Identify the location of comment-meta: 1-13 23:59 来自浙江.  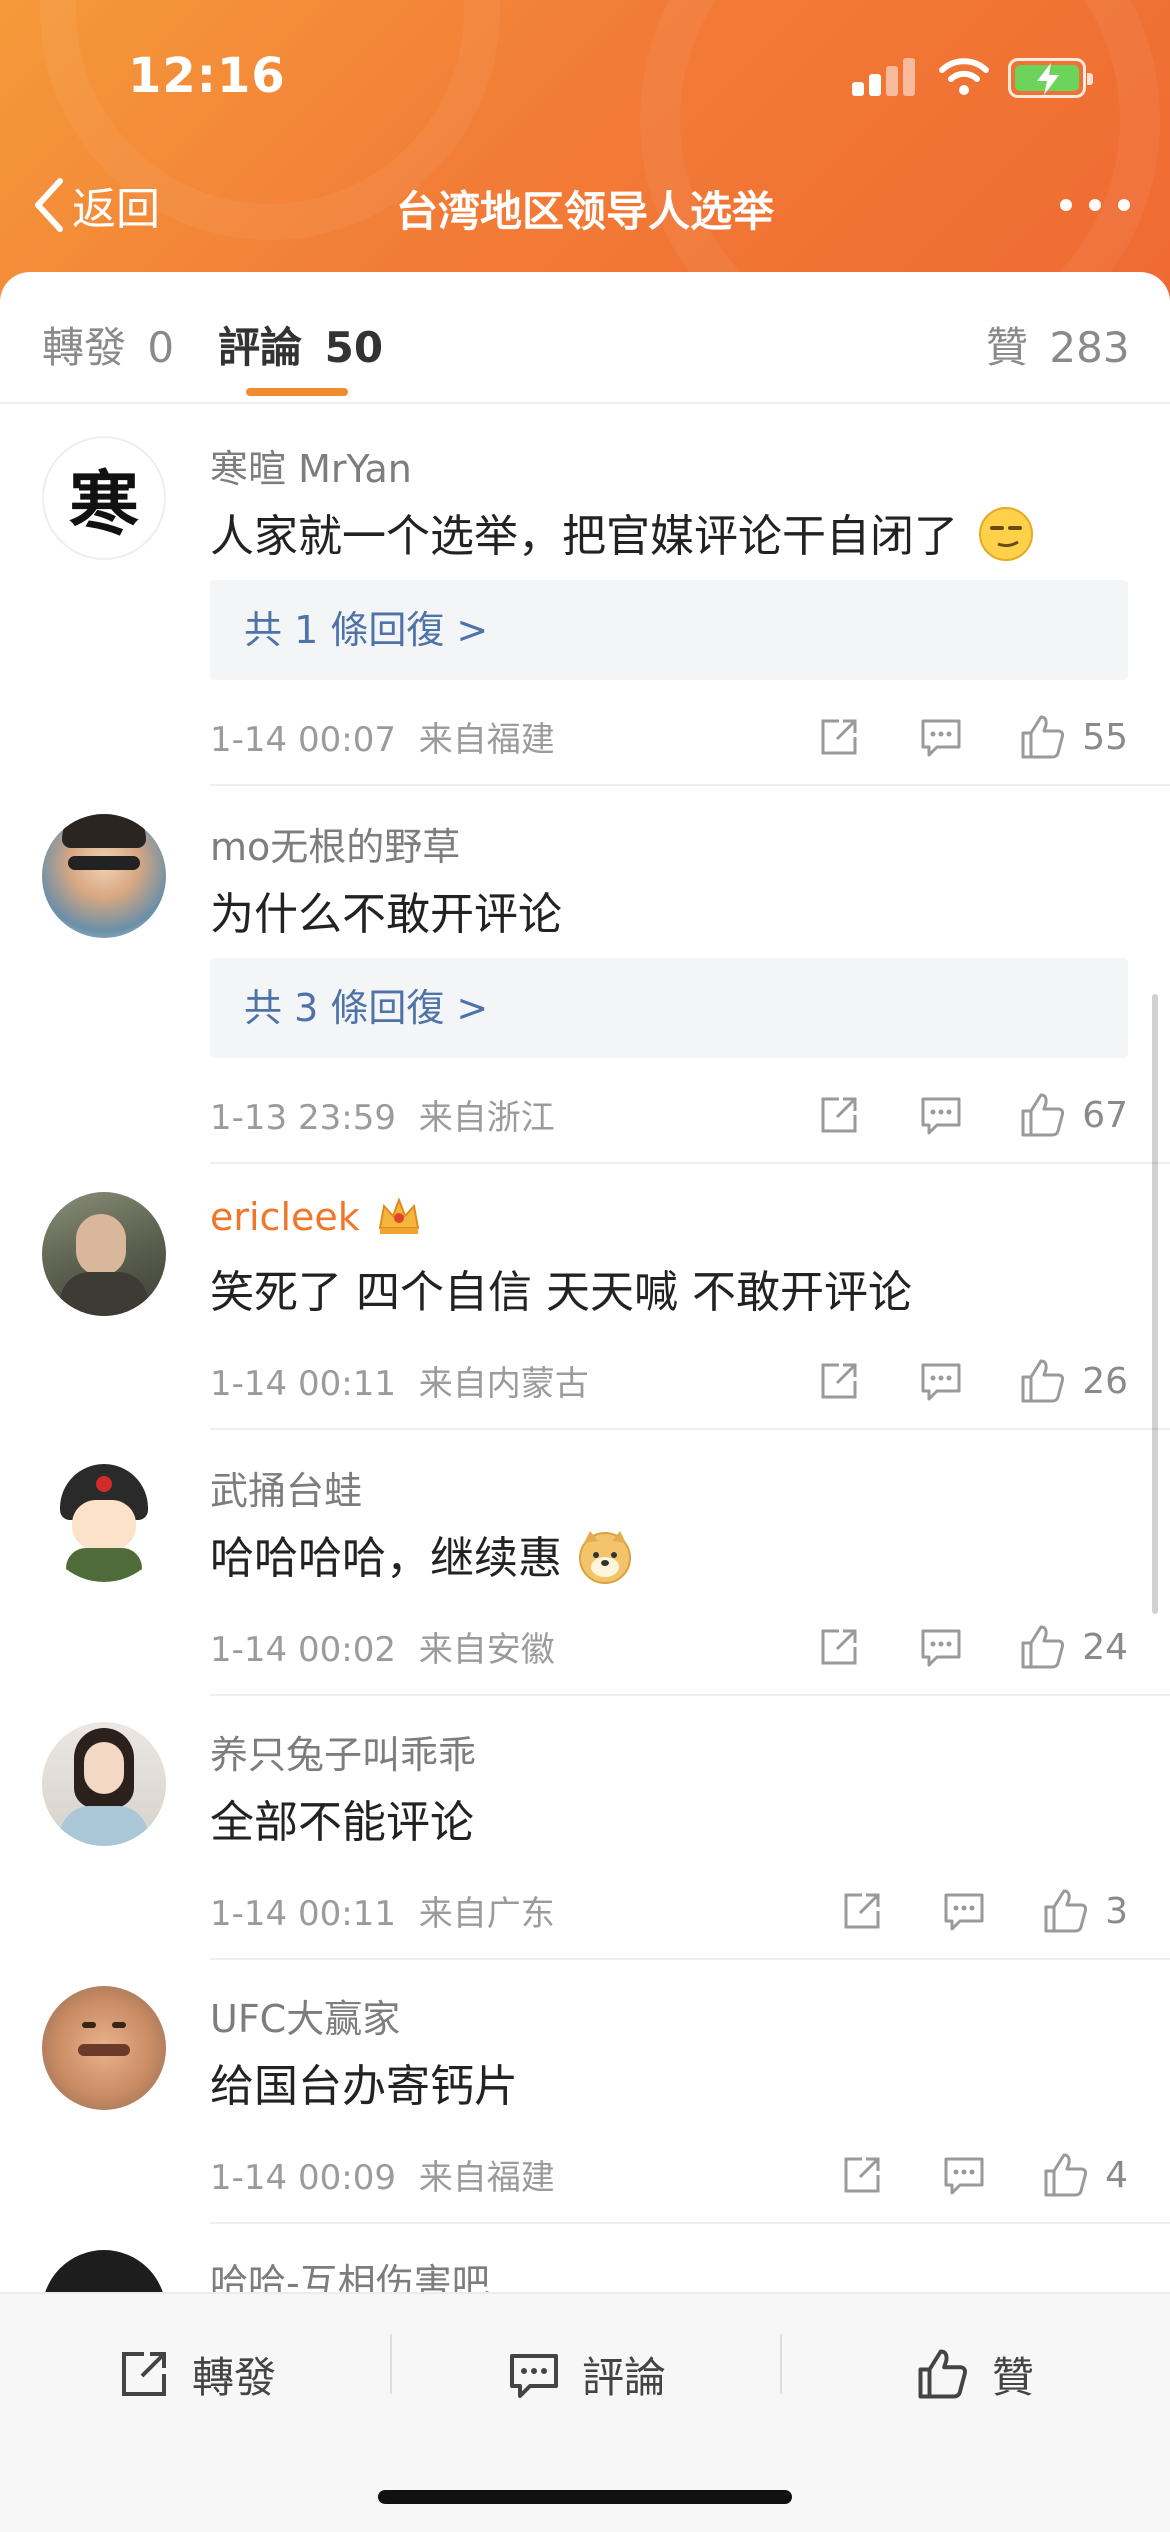
(382, 1114).